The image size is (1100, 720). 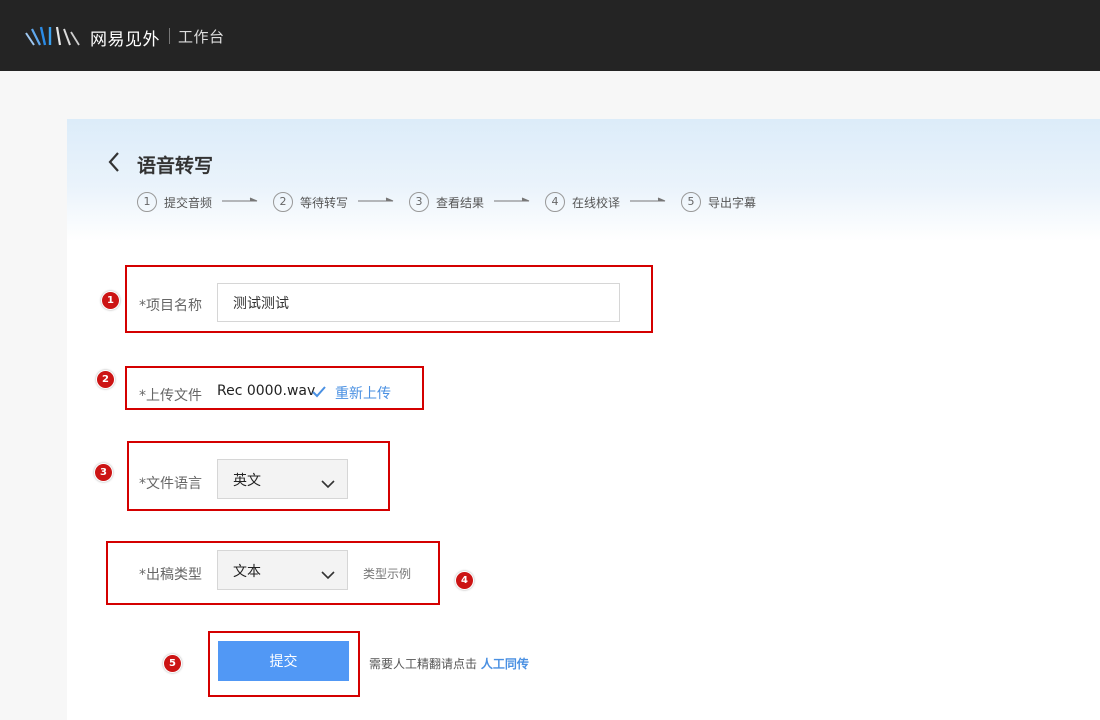 I want to click on step-label: 提交音频, so click(x=188, y=203).